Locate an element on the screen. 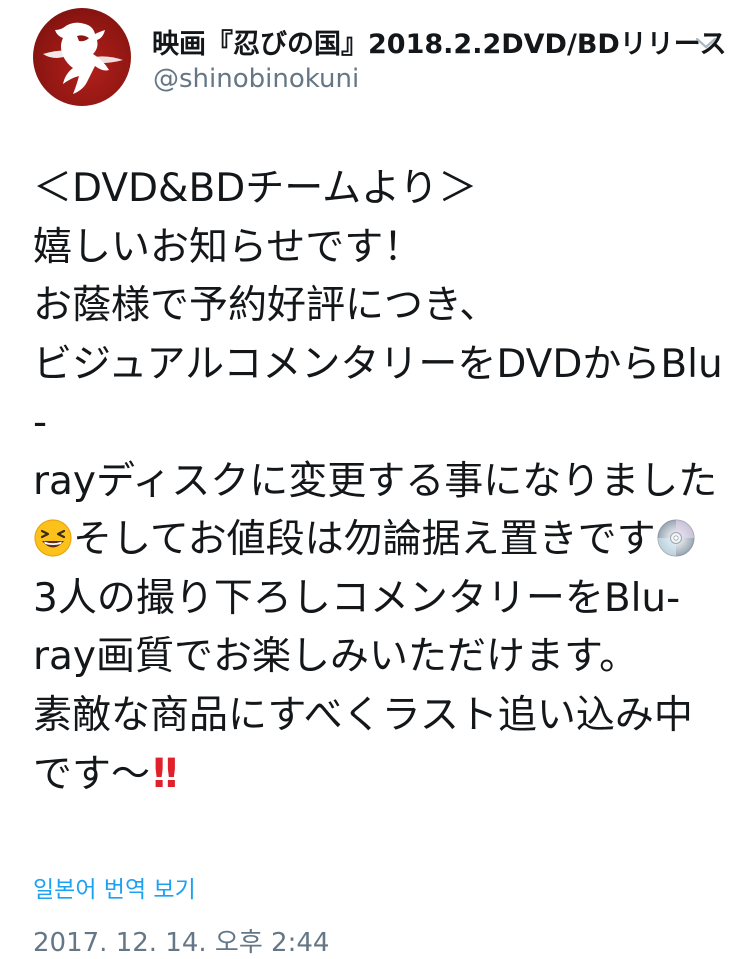 This screenshot has height=959, width=749. tweet-line: 素敵な商品にすべくラスト追い込み中 is located at coordinates (363, 715).